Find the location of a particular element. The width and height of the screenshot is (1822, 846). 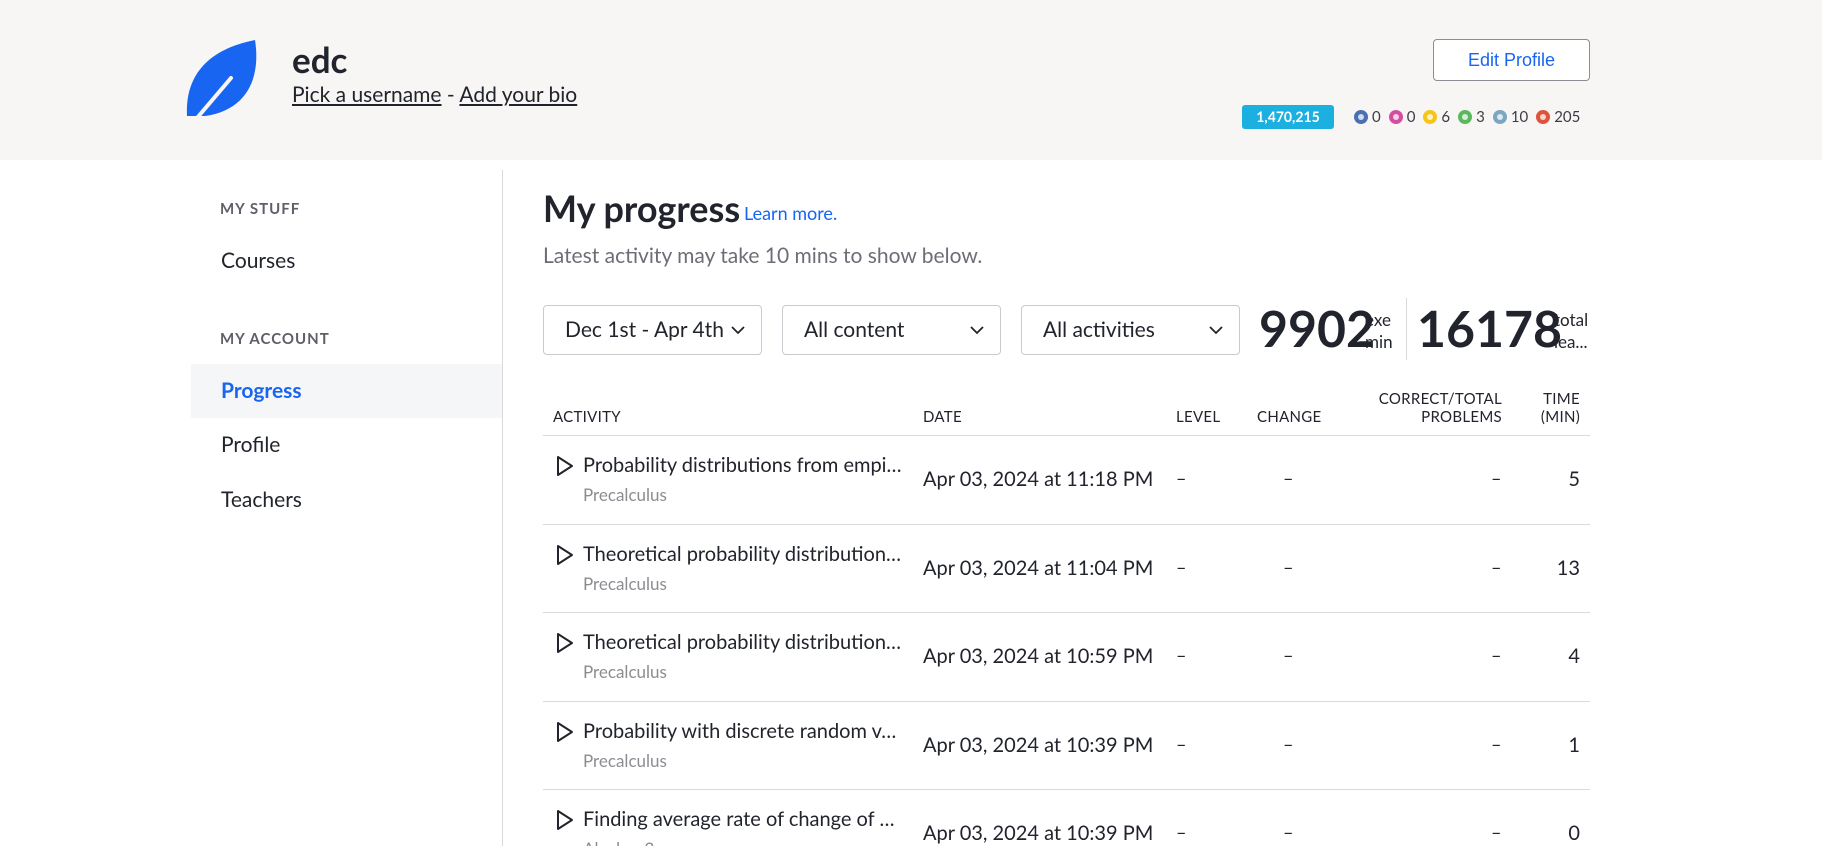

activity-time: 4 is located at coordinates (1574, 656).